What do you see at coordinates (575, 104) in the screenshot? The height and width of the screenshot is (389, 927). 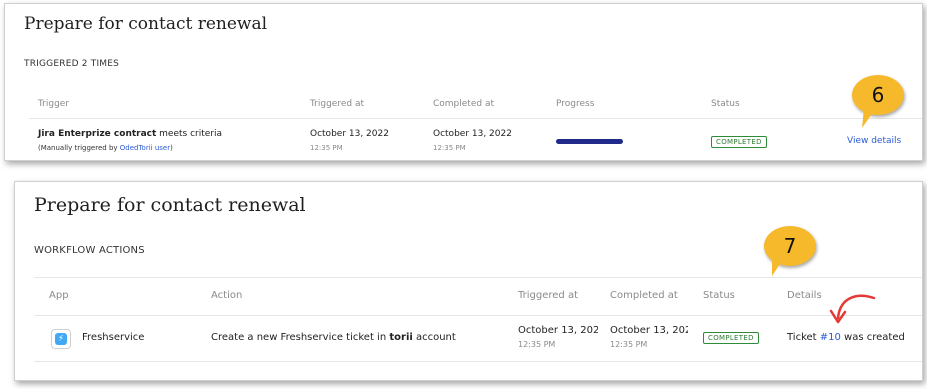 I see `column-header-progress: Progress` at bounding box center [575, 104].